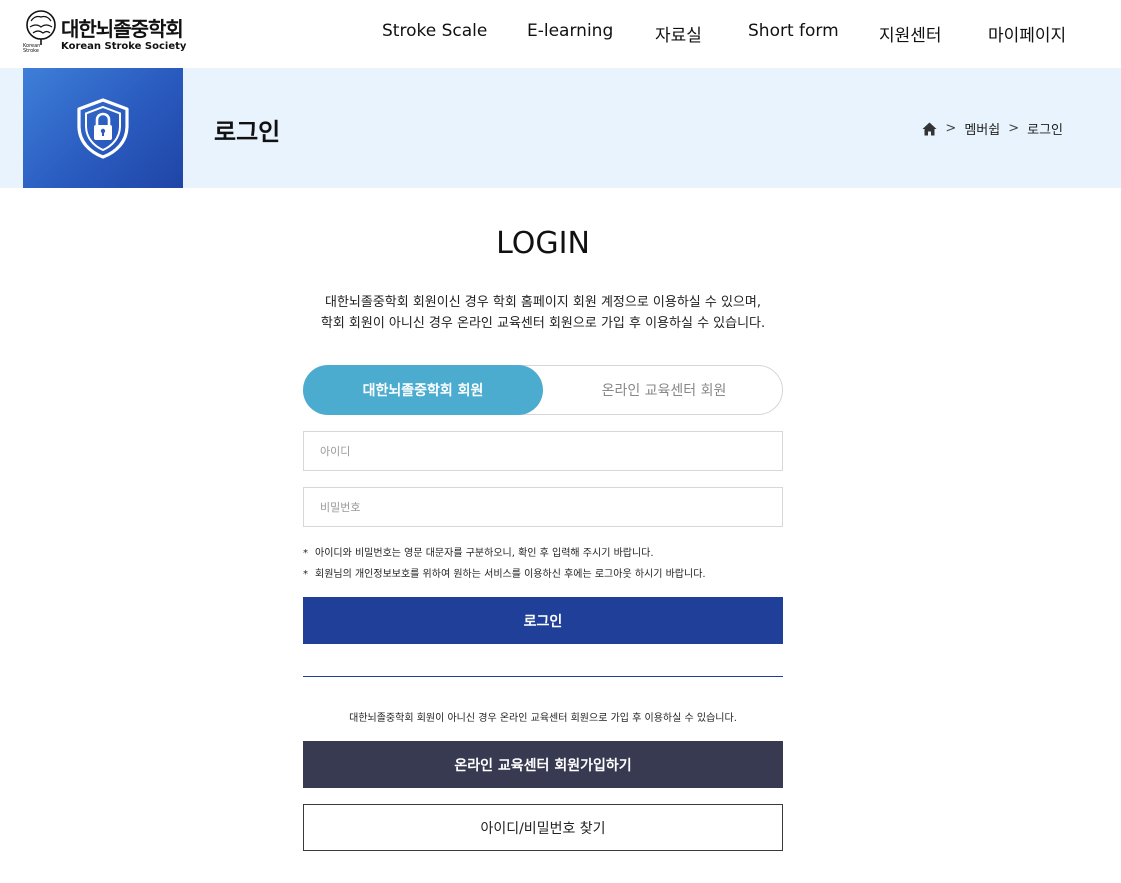 Image resolution: width=1121 pixels, height=883 pixels. Describe the element at coordinates (793, 31) in the screenshot. I see `nav-short-form: Short form` at that location.